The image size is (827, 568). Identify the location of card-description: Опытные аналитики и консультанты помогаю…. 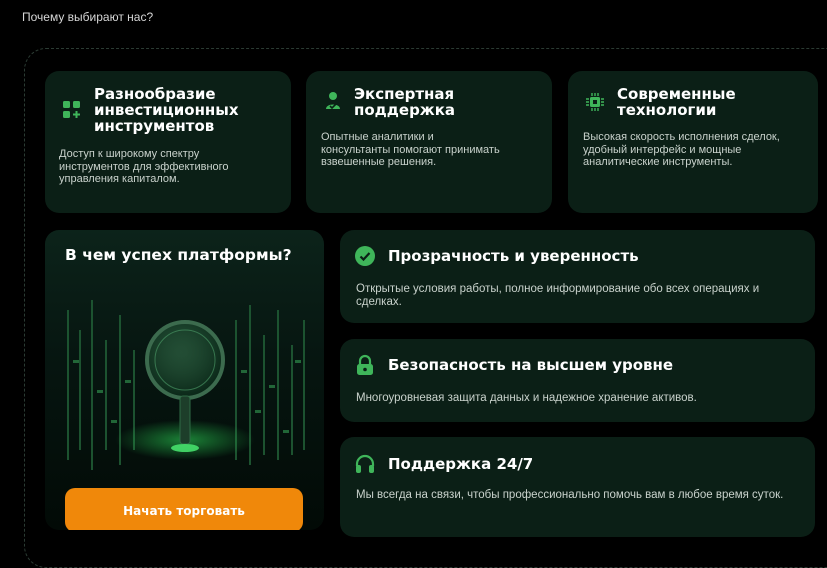
(410, 149).